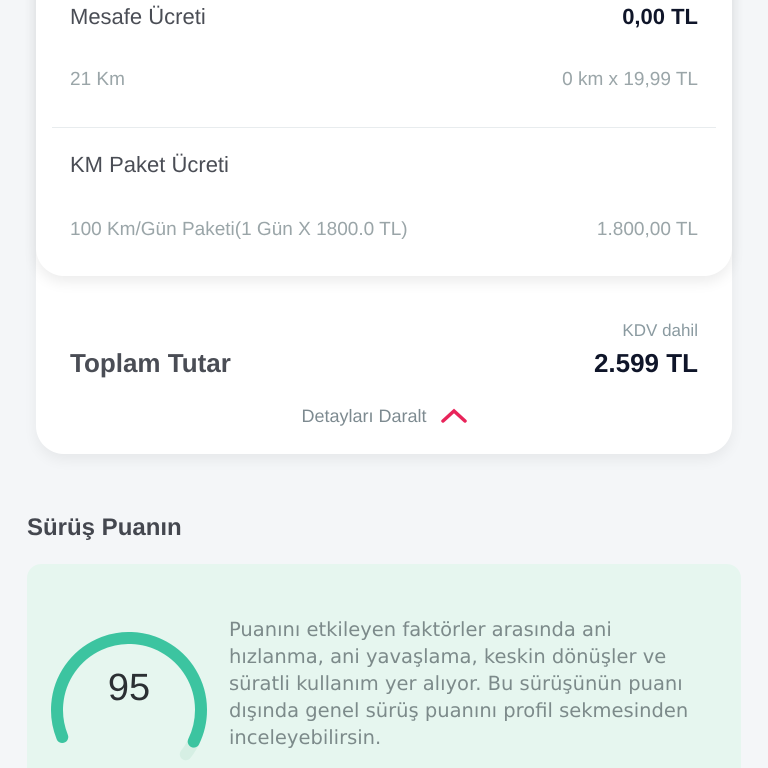 This screenshot has height=768, width=768. Describe the element at coordinates (239, 230) in the screenshot. I see `fee-detail: 100 Km/Gün Paketi(1 Gün X 1800.0 TL)` at that location.